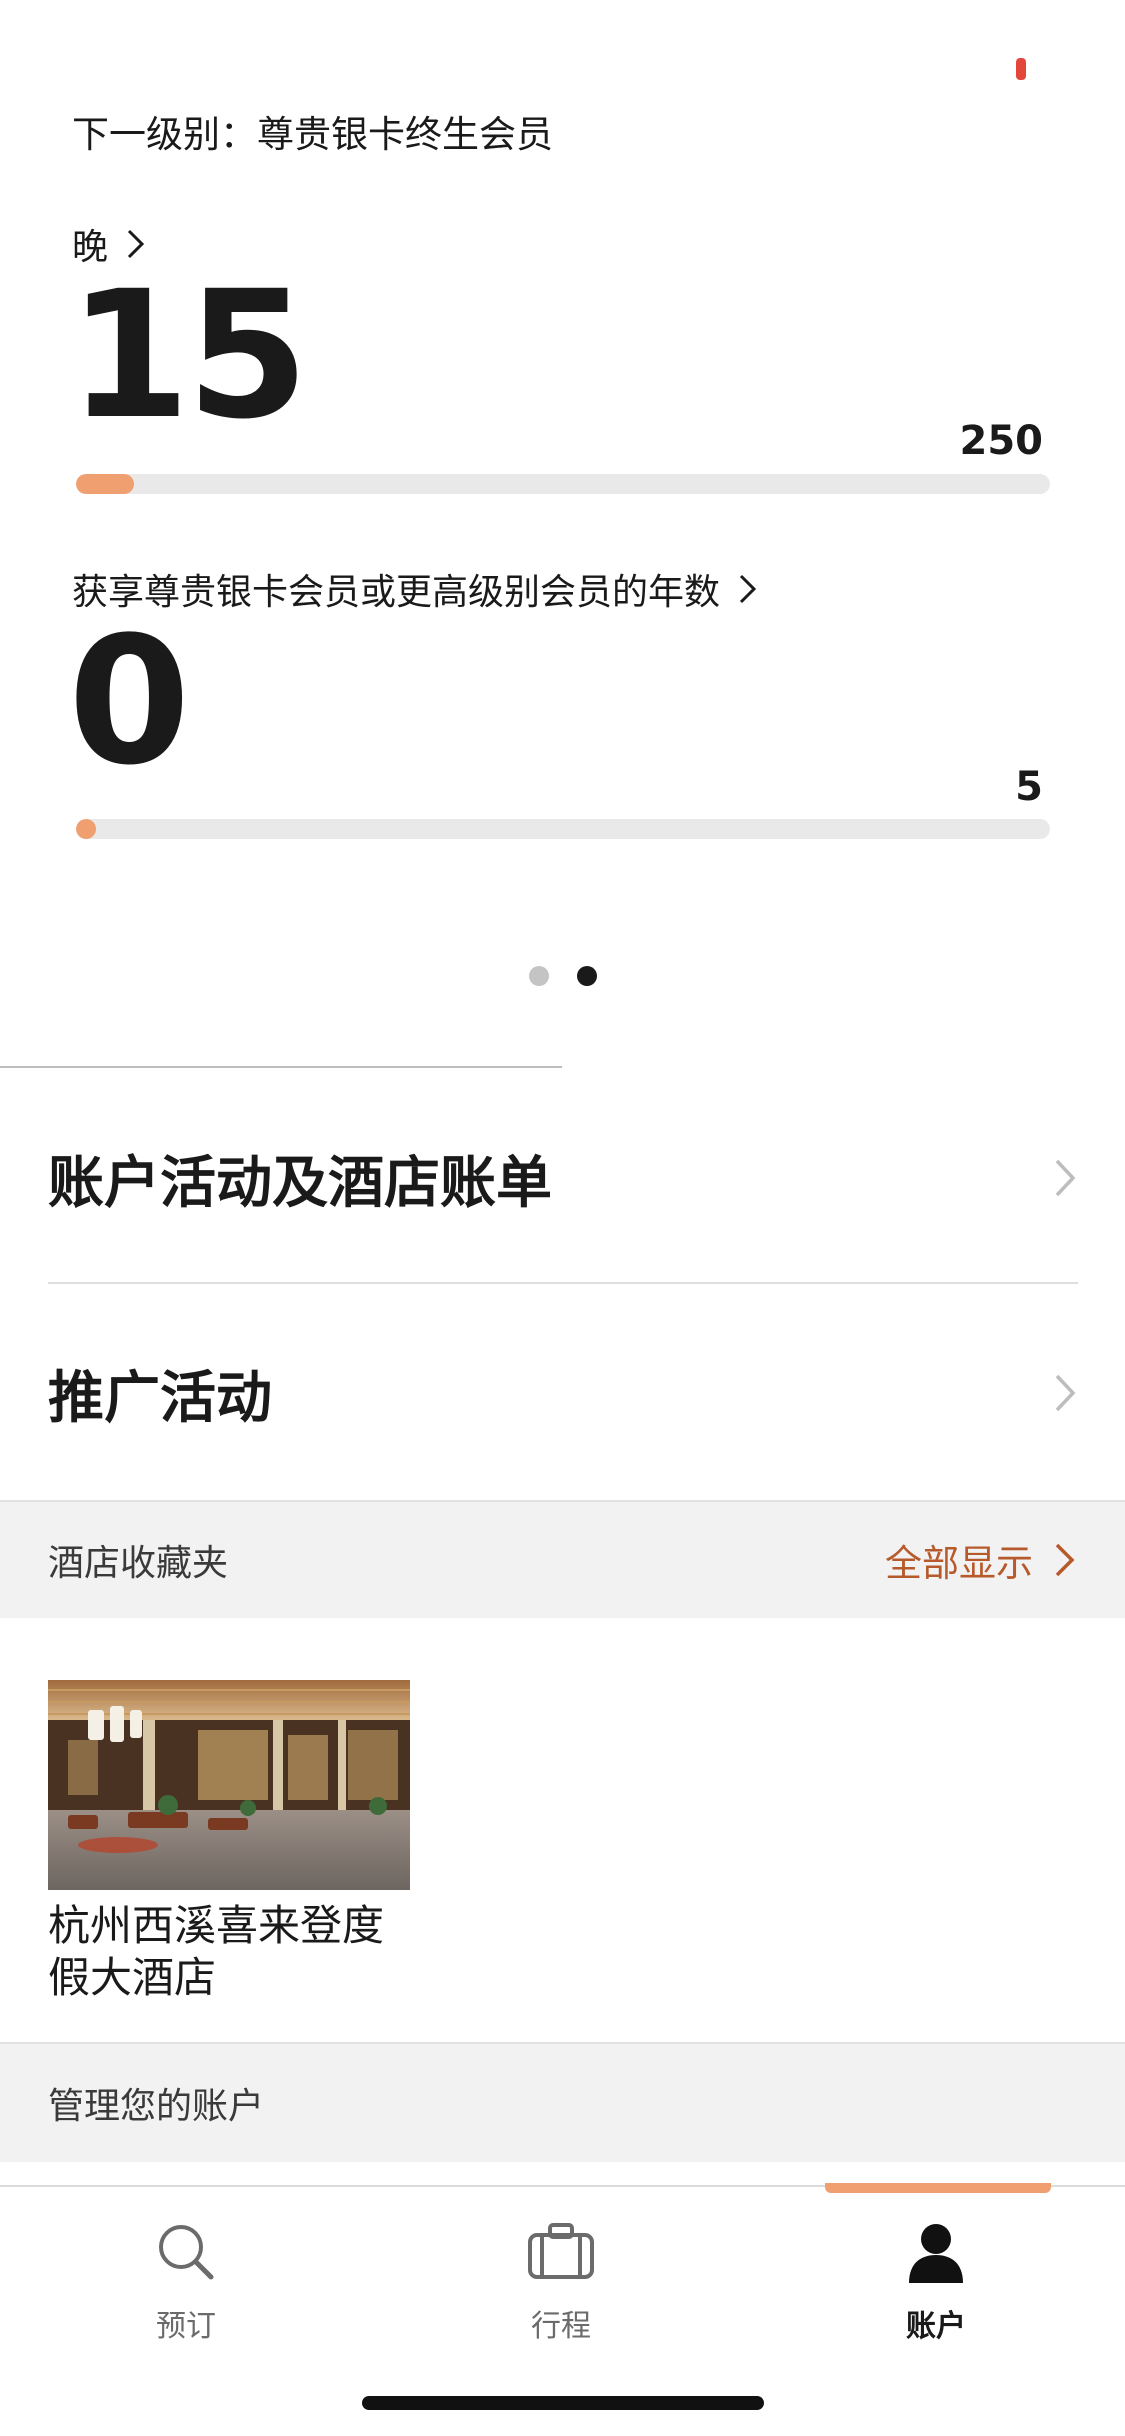  Describe the element at coordinates (188, 355) in the screenshot. I see `nights-value: 15` at that location.